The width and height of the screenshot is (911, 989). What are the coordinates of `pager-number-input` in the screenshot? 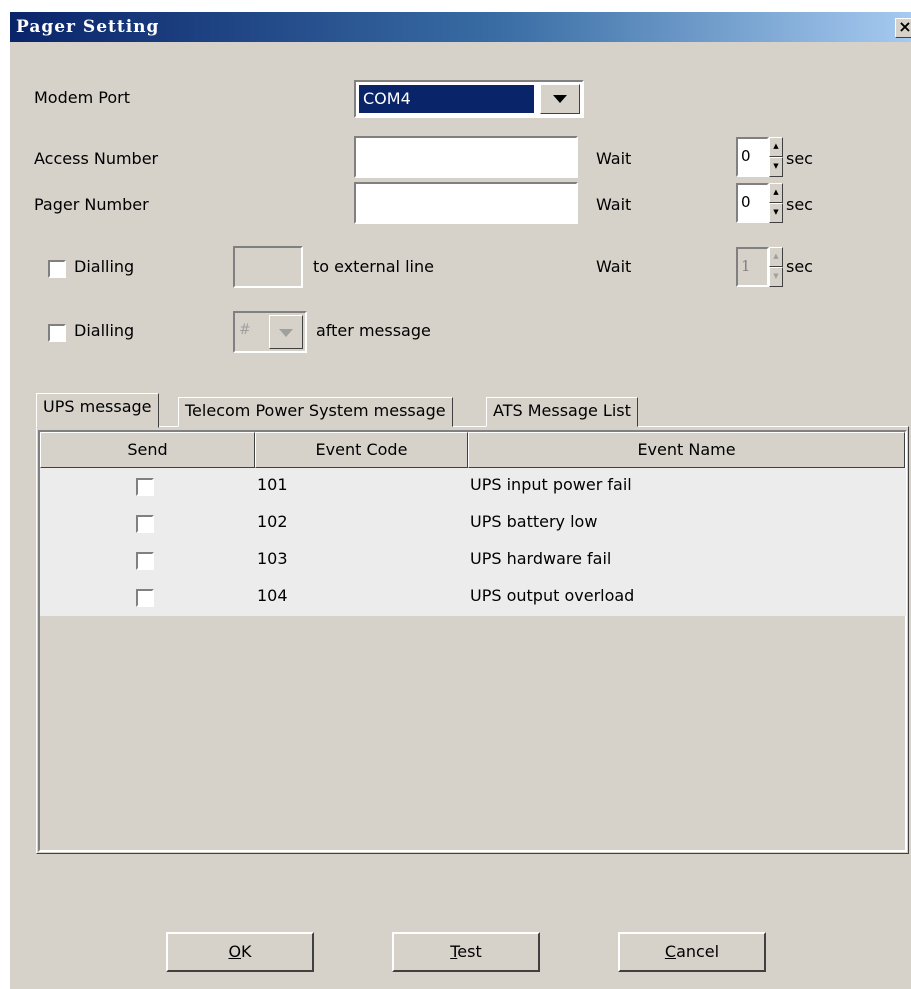 It's located at (466, 203).